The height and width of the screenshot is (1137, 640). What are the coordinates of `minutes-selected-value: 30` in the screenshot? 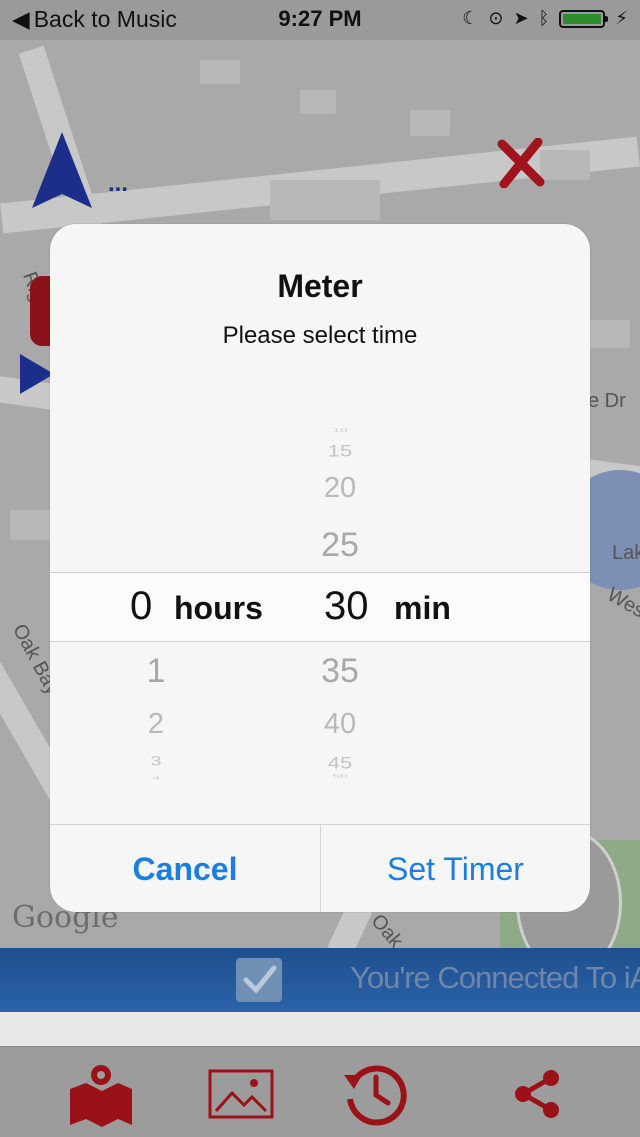 It's located at (346, 606).